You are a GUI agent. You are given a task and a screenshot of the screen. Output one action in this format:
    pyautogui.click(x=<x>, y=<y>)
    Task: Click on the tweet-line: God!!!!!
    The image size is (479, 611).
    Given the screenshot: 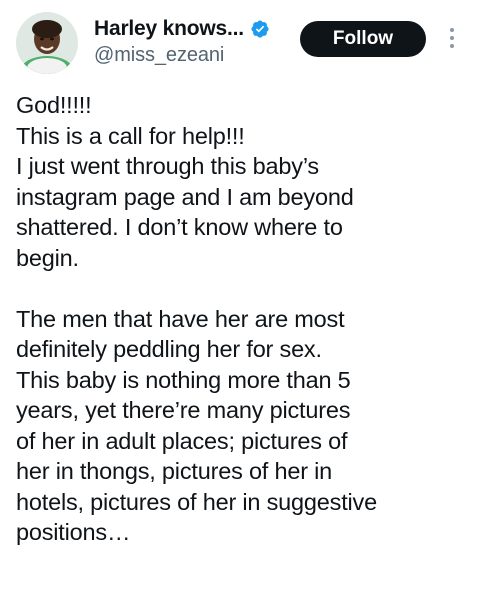 What is the action you would take?
    pyautogui.click(x=54, y=105)
    